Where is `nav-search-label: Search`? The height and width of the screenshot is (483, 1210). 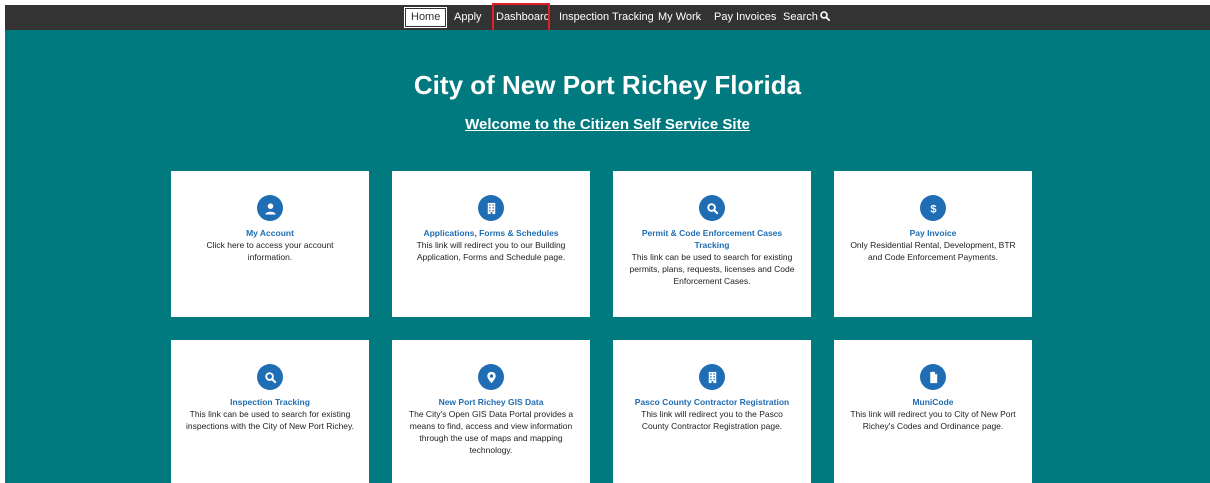 nav-search-label: Search is located at coordinates (800, 17).